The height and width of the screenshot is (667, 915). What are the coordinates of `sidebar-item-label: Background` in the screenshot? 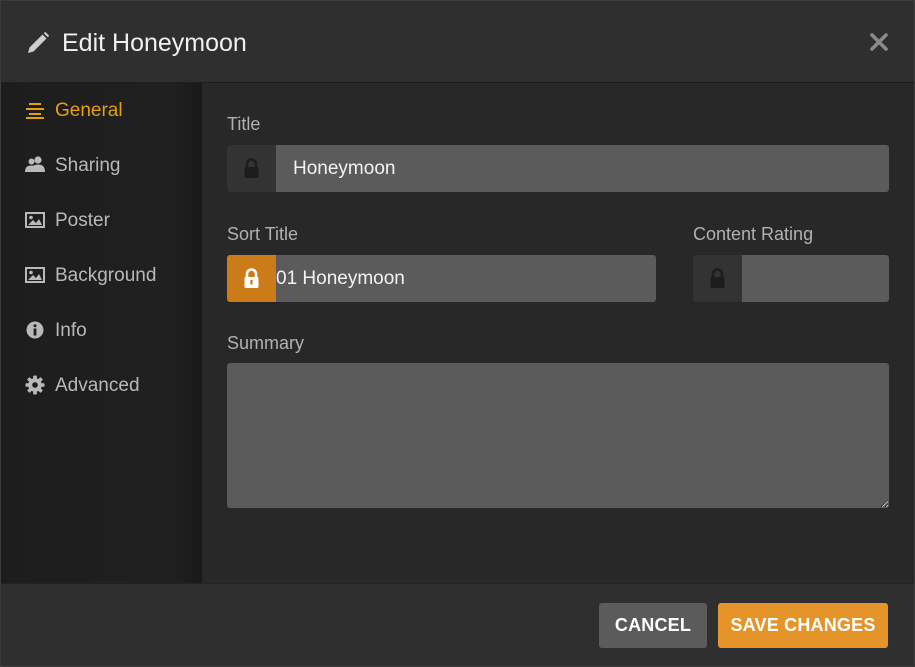 It's located at (106, 275).